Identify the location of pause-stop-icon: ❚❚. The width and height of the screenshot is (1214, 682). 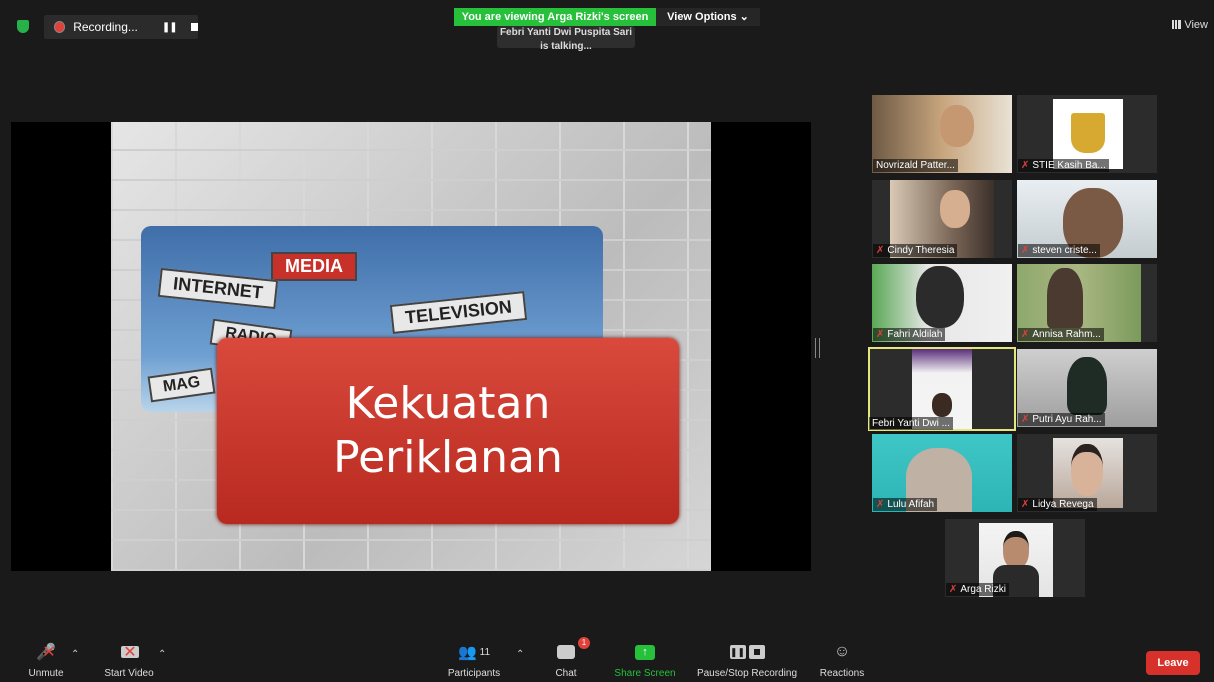
(747, 652).